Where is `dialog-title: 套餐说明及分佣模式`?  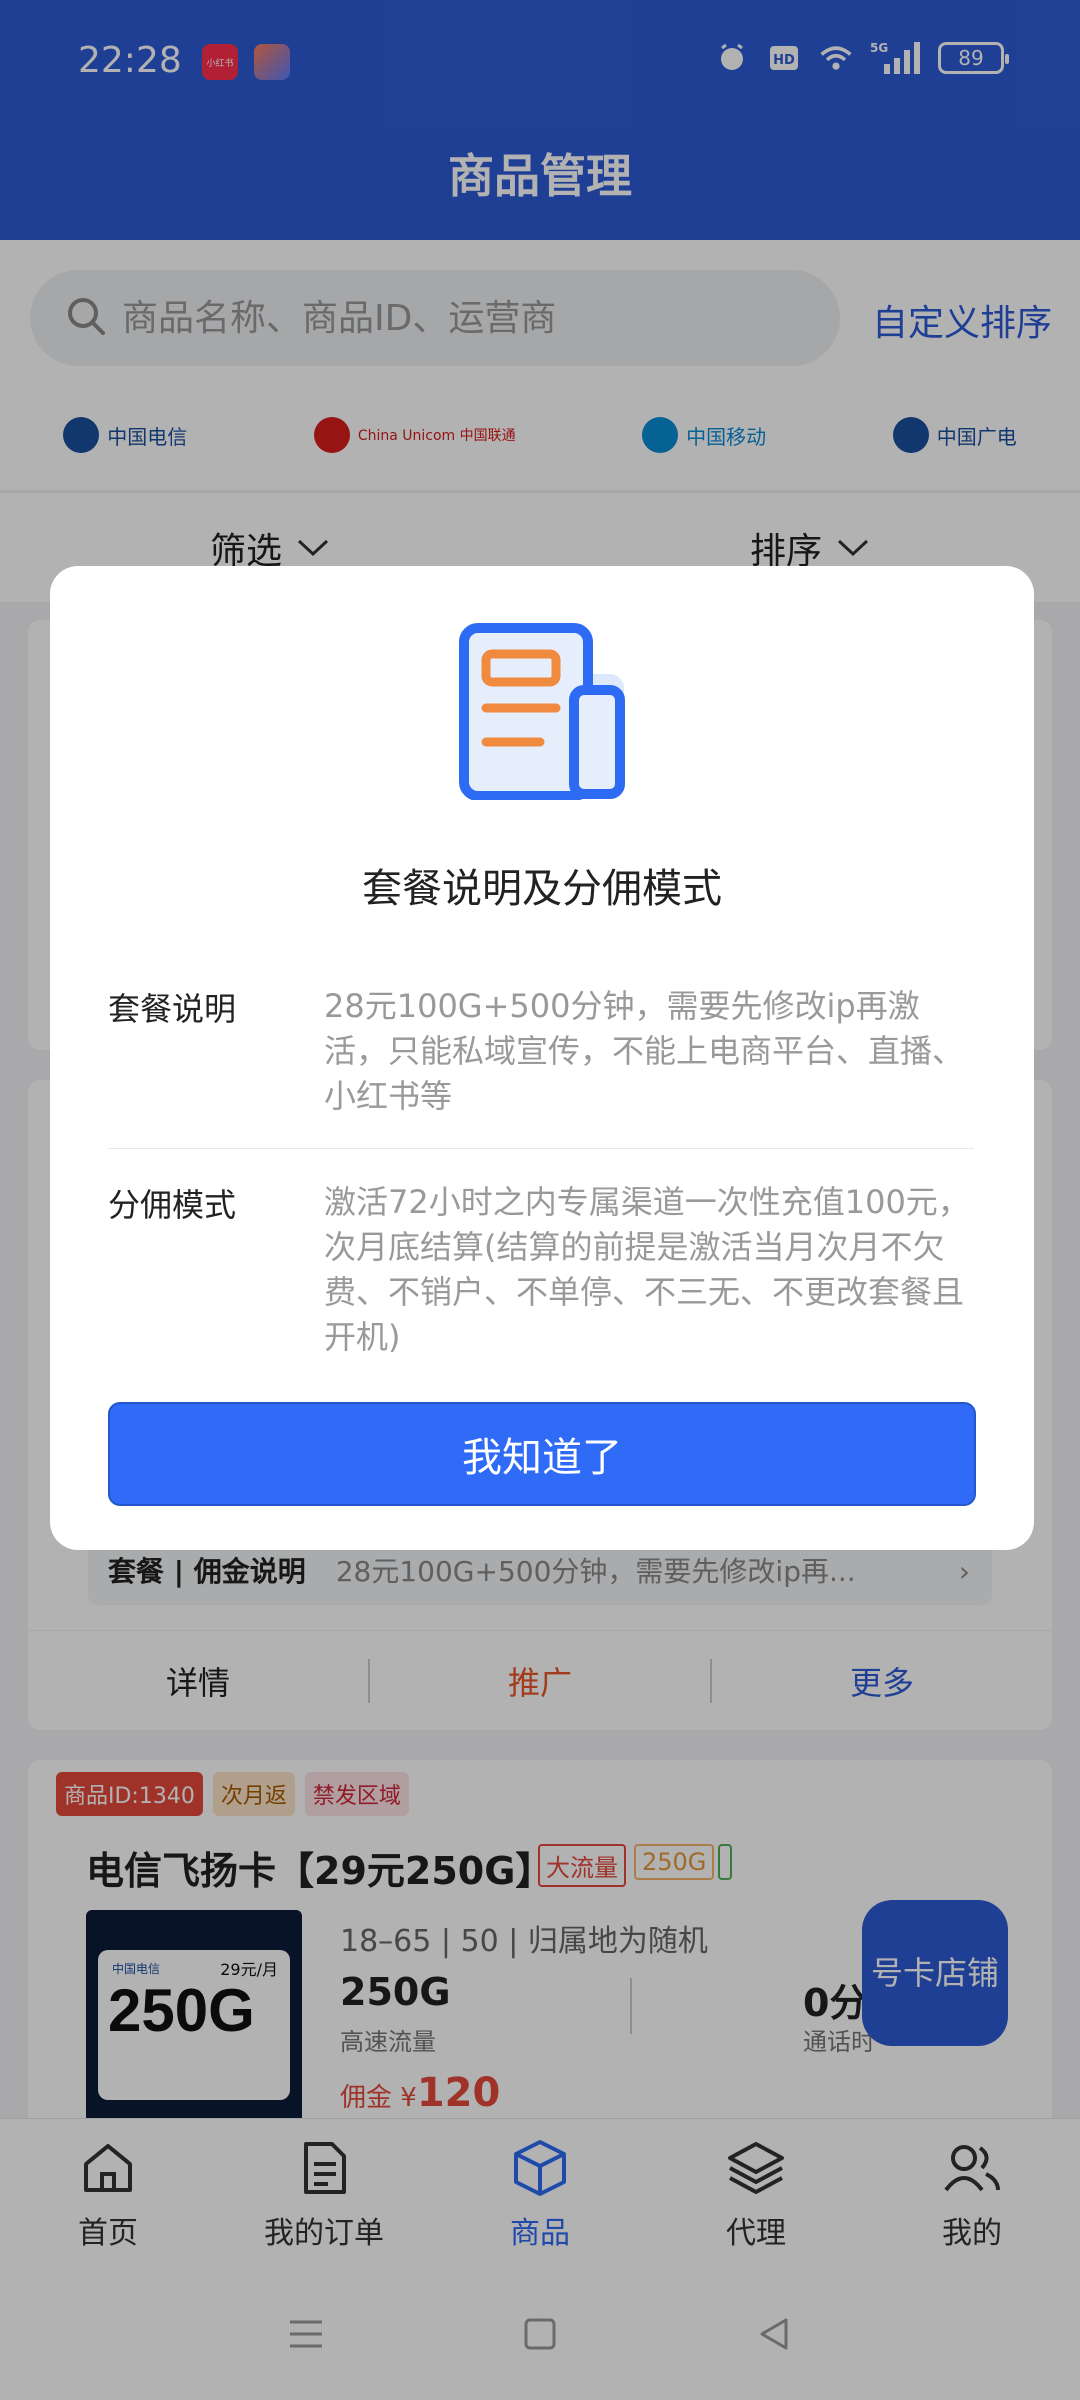 dialog-title: 套餐说明及分佣模式 is located at coordinates (542, 889).